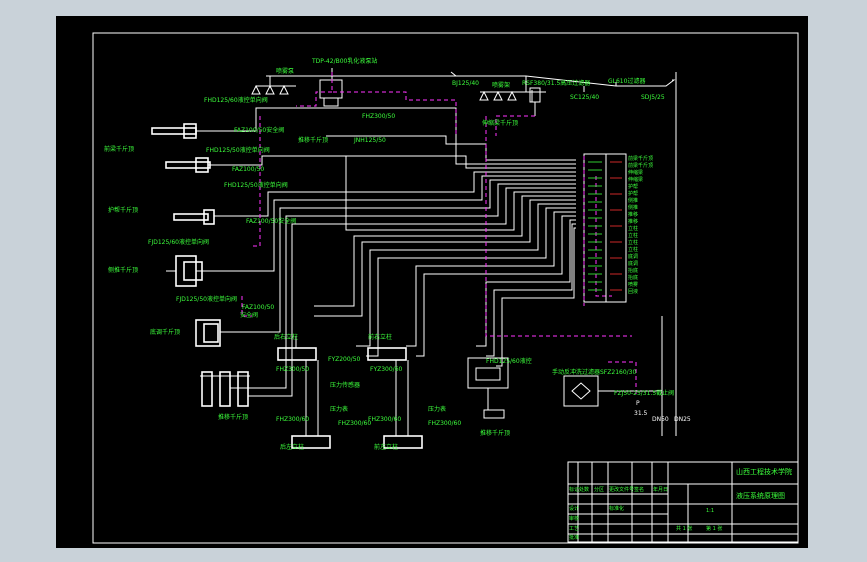 Image resolution: width=867 pixels, height=562 pixels. Describe the element at coordinates (574, 490) in the screenshot. I see `tb-cell: 标记` at that location.